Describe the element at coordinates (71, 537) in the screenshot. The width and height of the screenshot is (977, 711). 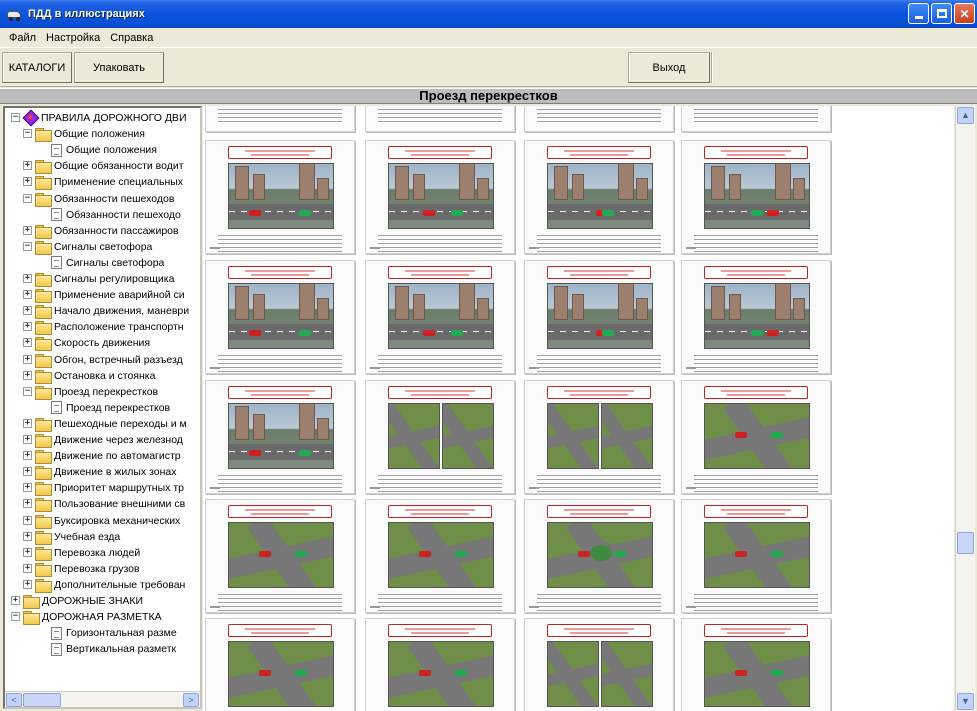
I see `tree-item: + Учебная езда` at that location.